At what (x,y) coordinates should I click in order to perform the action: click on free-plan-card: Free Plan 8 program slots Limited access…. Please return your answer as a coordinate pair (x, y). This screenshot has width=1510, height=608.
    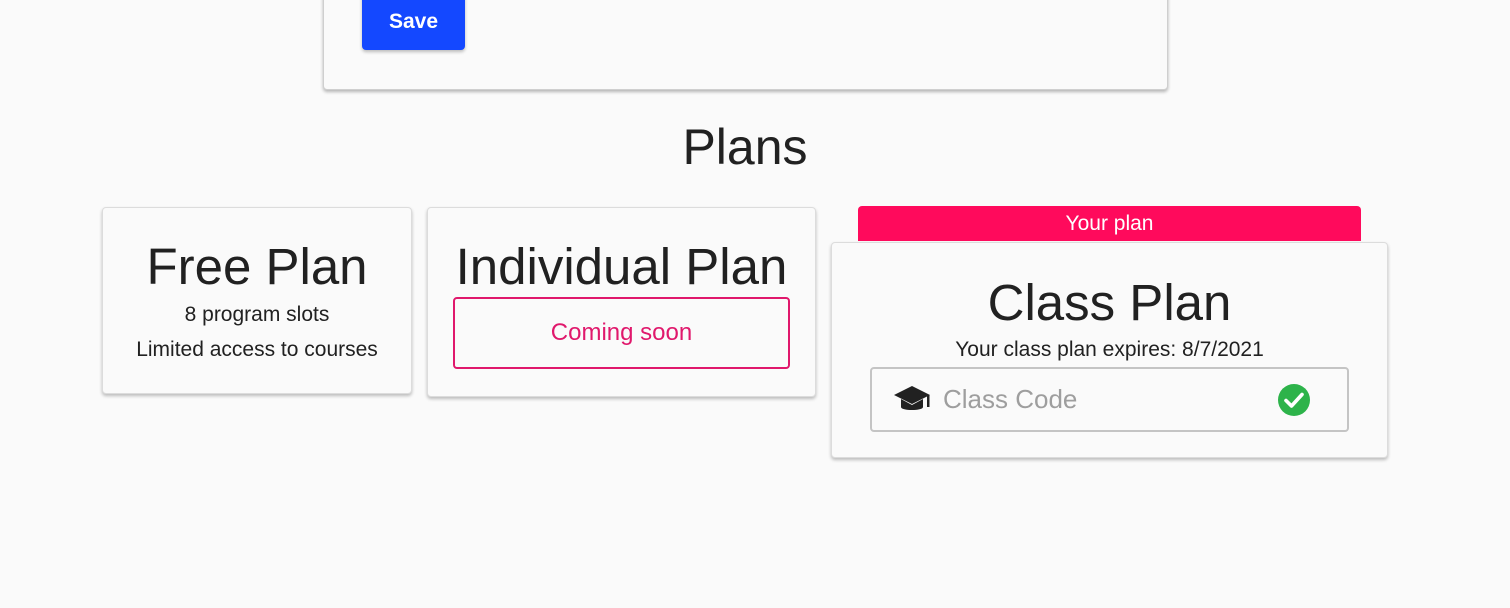
    Looking at the image, I should click on (257, 300).